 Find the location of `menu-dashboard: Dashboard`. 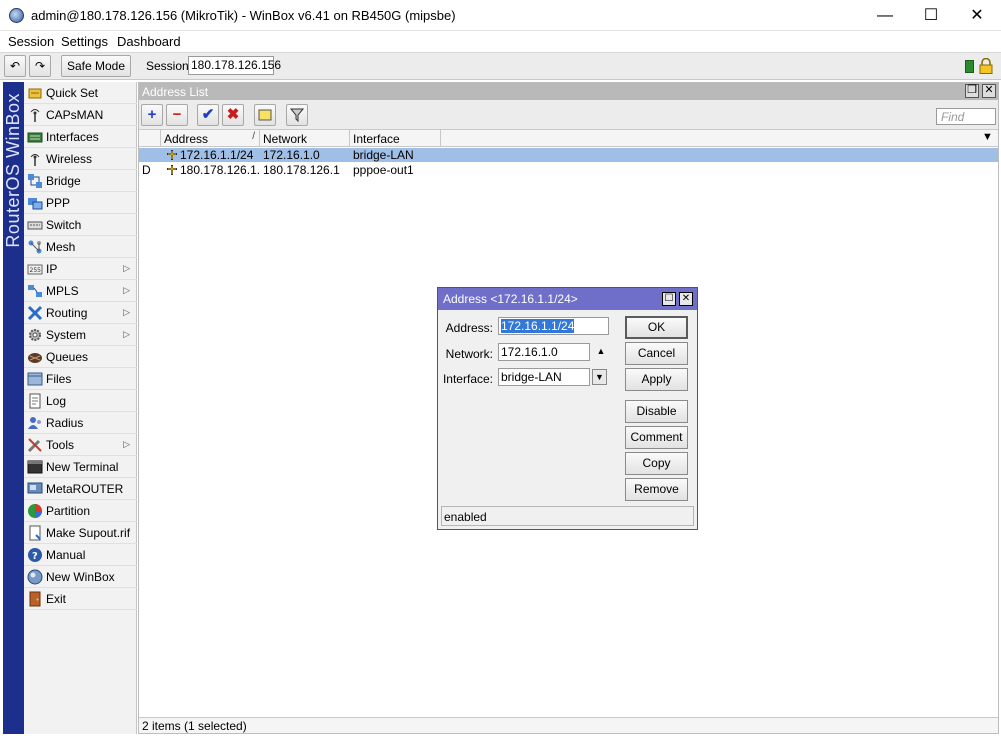

menu-dashboard: Dashboard is located at coordinates (149, 41).